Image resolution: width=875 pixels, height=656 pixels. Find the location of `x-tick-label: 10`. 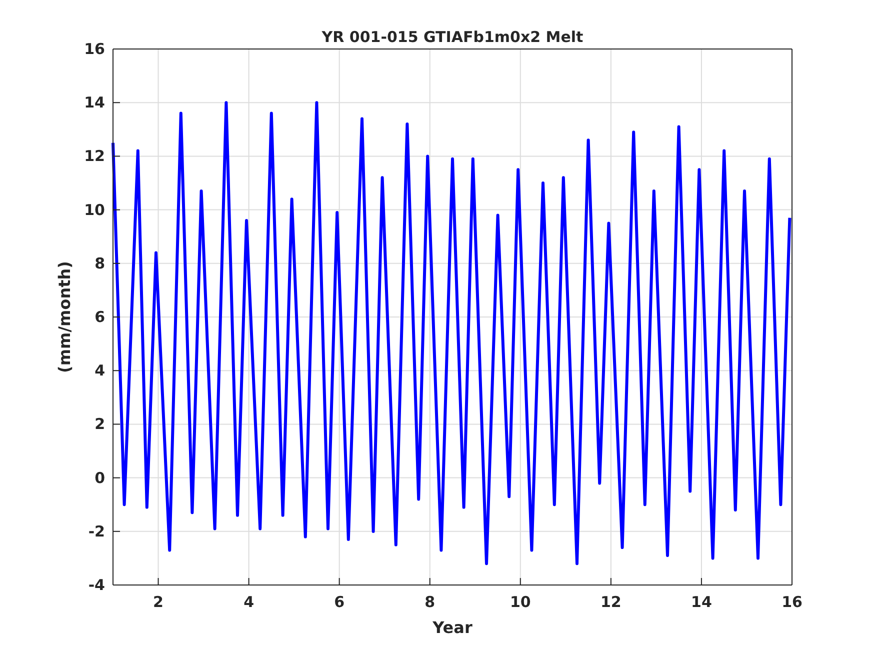

x-tick-label: 10 is located at coordinates (520, 602).